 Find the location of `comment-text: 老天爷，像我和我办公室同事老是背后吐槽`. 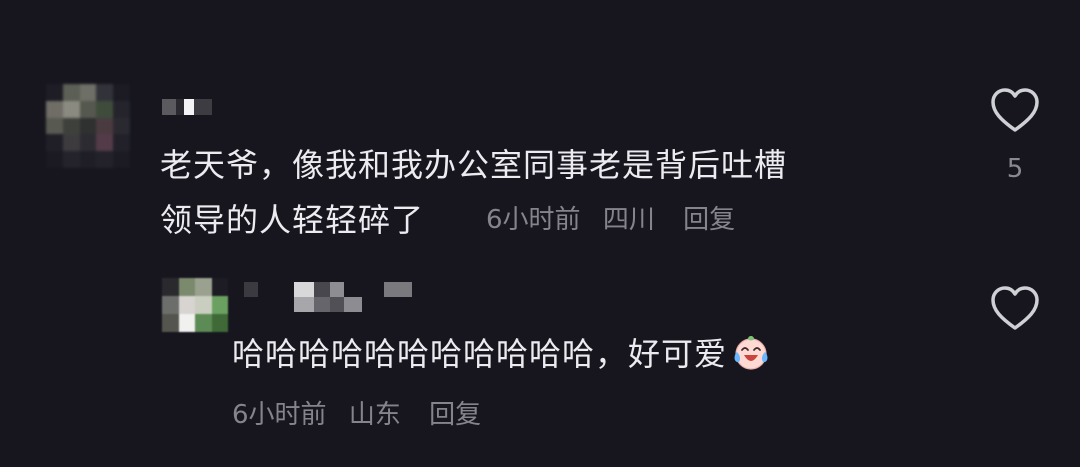

comment-text: 老天爷，像我和我办公室同事老是背后吐槽 is located at coordinates (474, 165).